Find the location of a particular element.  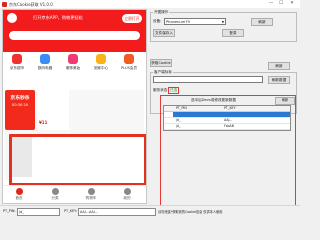

warning-note: 请勿泄露*获取到的Cookie信息 仅供本人使用 is located at coordinates (190, 211).